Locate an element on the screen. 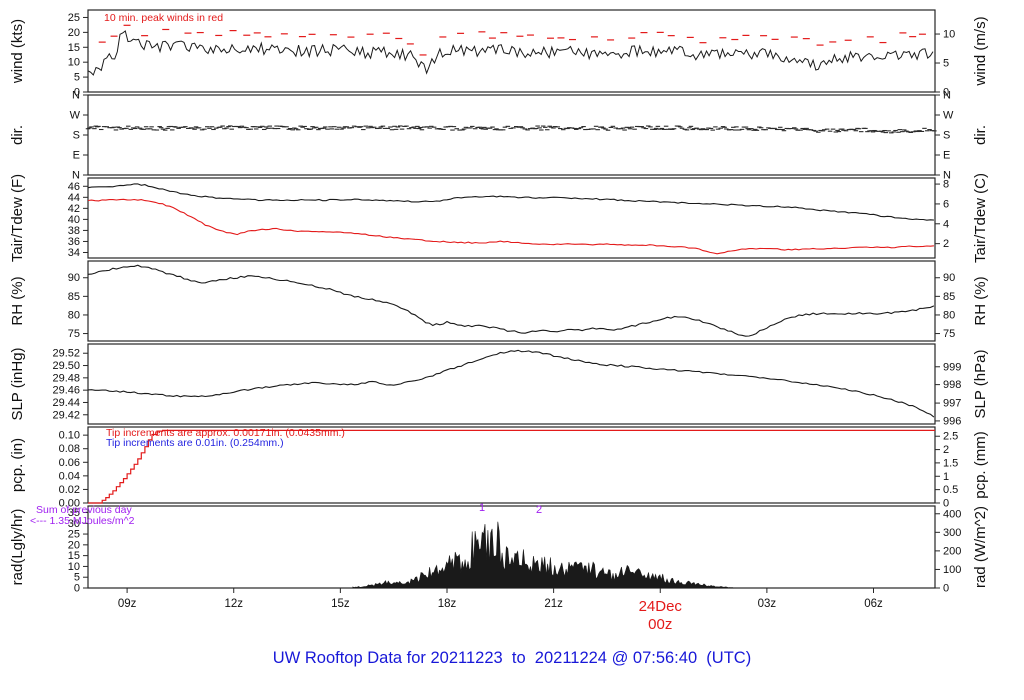 The height and width of the screenshot is (700, 1024). svg-text: 29.52 is located at coordinates (66, 354).